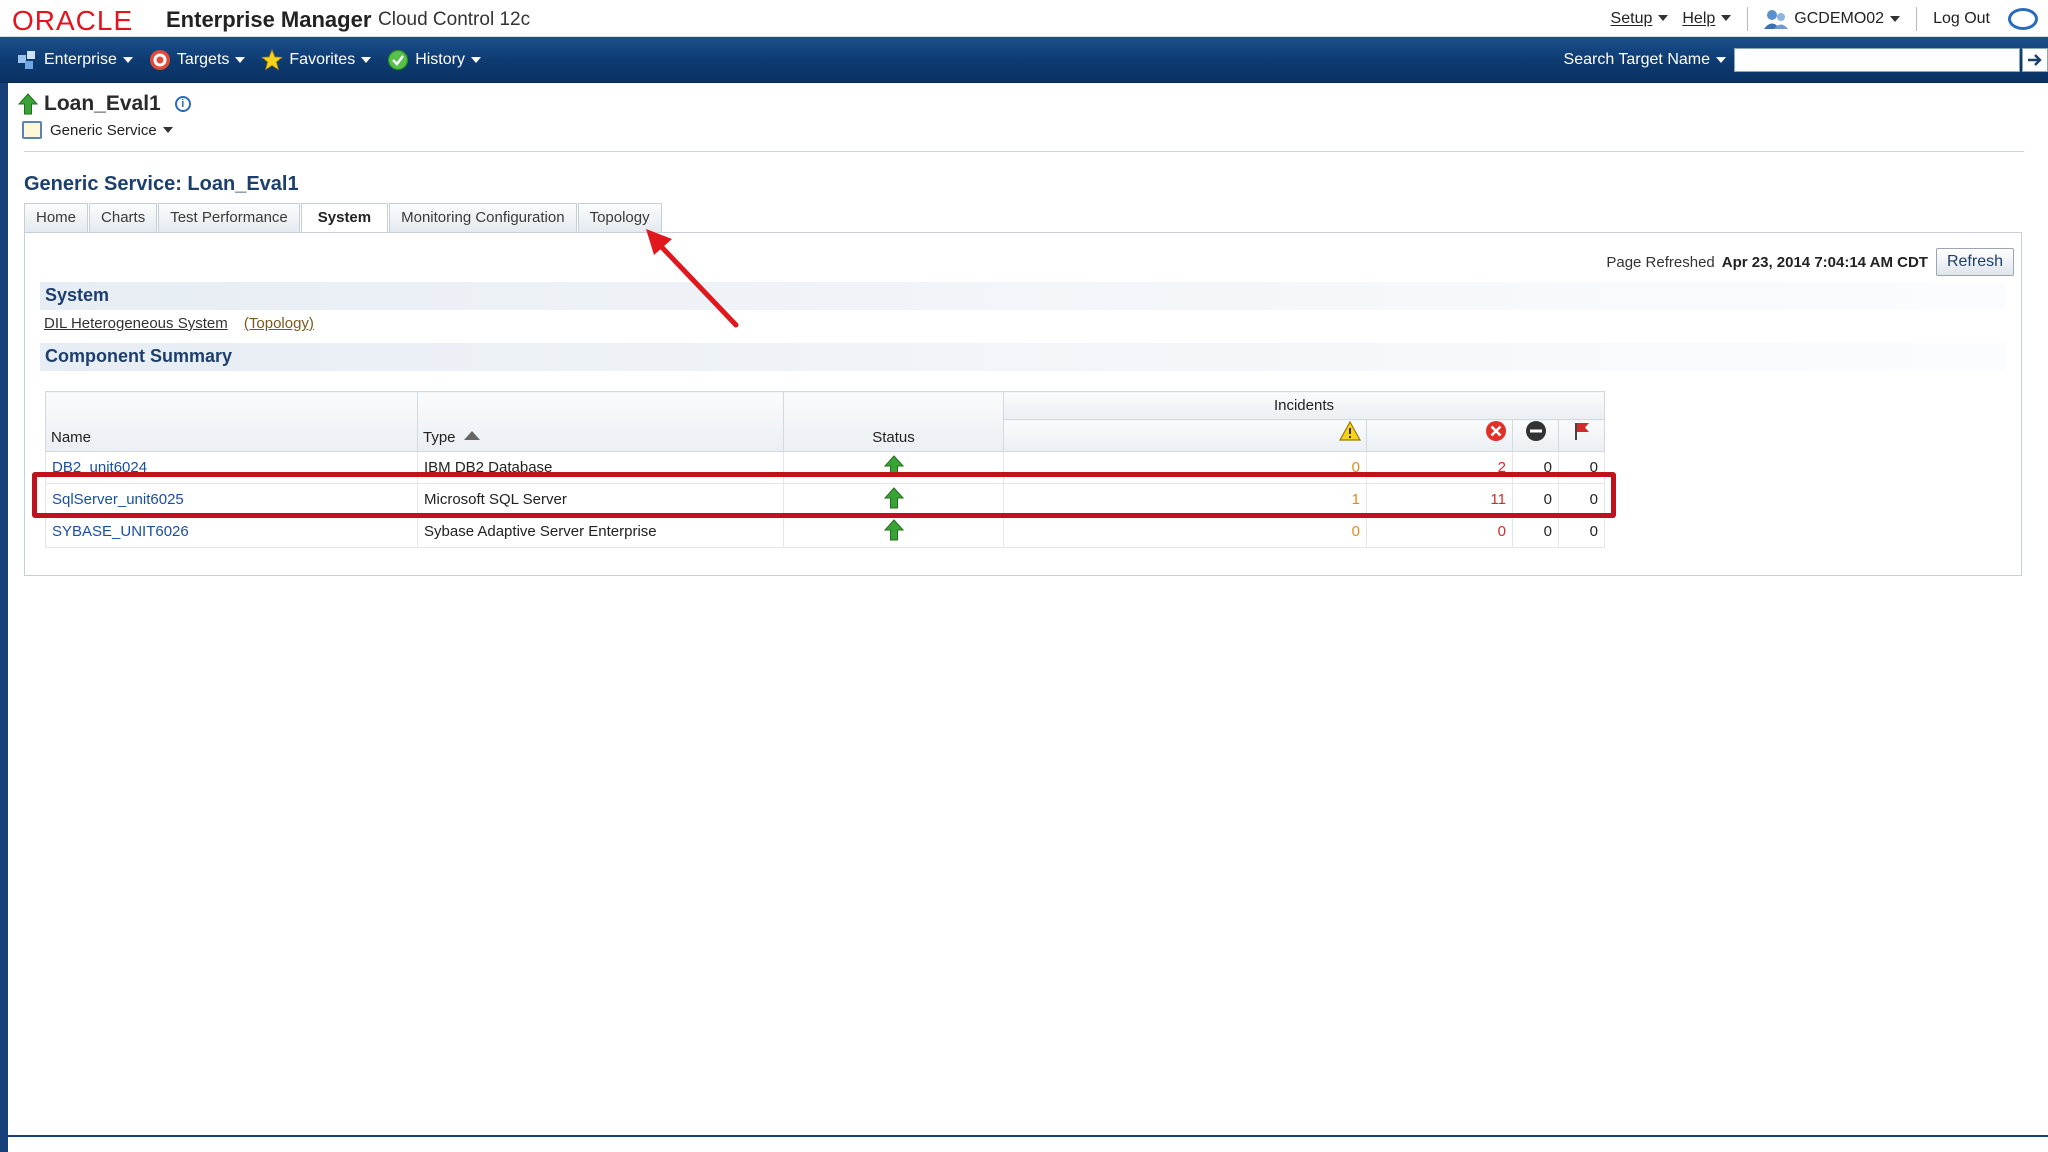 This screenshot has height=1152, width=2048. What do you see at coordinates (4, 617) in the screenshot?
I see `left-rail` at bounding box center [4, 617].